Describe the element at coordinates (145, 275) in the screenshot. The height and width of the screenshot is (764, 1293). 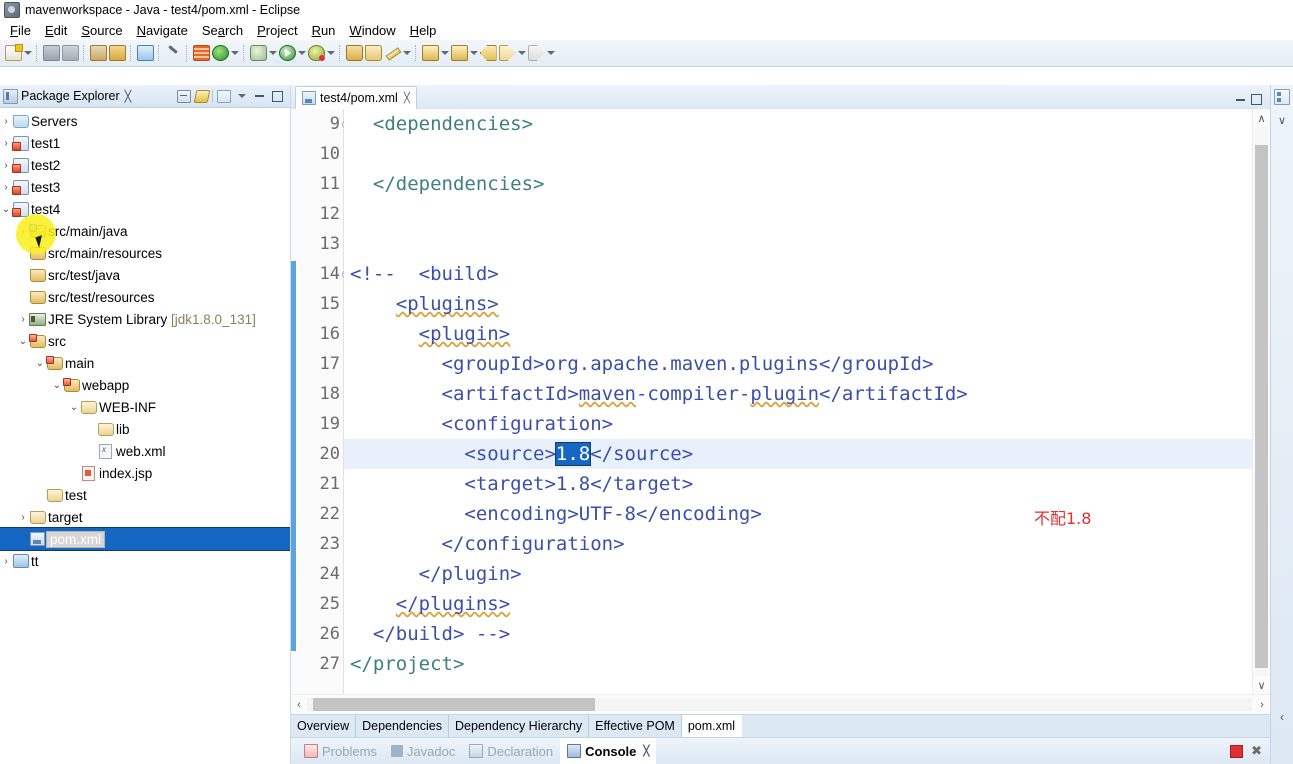
I see `tree-item-src-test-java: src/test/java` at that location.